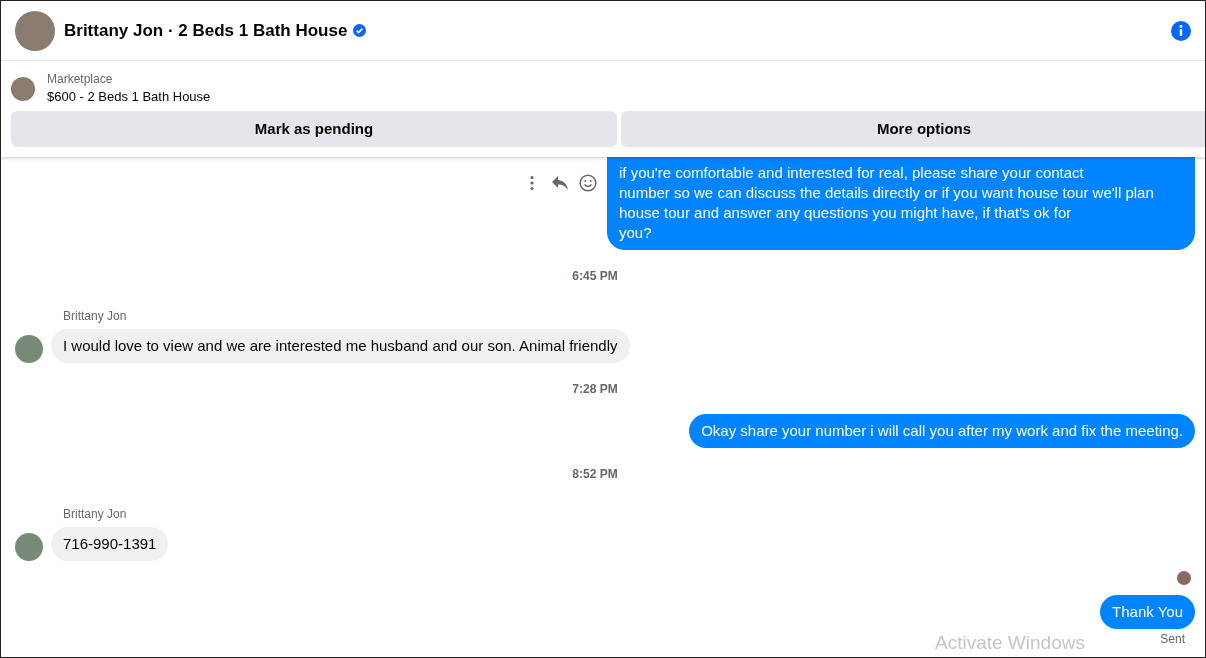 This screenshot has height=658, width=1206. What do you see at coordinates (1147, 612) in the screenshot?
I see `sent-message-bubble: Thank You` at bounding box center [1147, 612].